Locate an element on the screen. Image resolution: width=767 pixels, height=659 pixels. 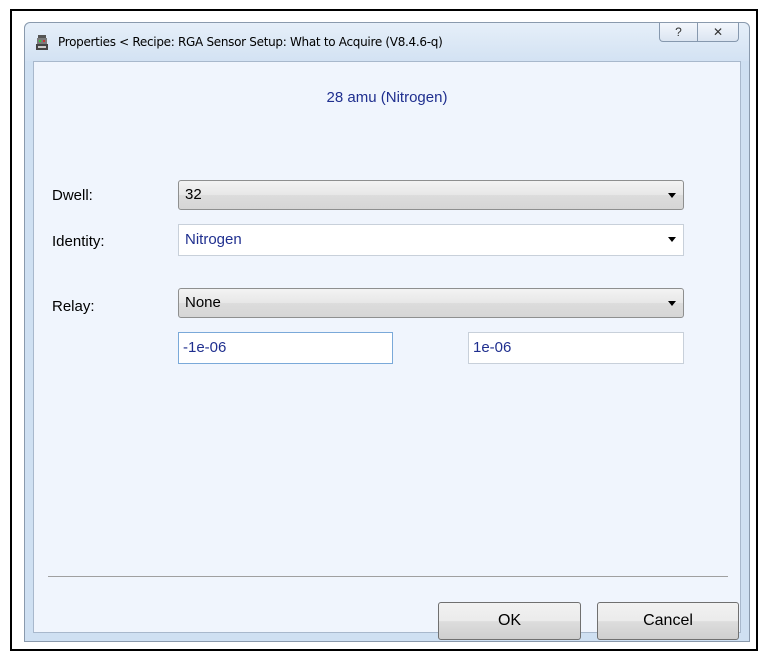
caption-buttons: ? ✕ is located at coordinates (699, 33).